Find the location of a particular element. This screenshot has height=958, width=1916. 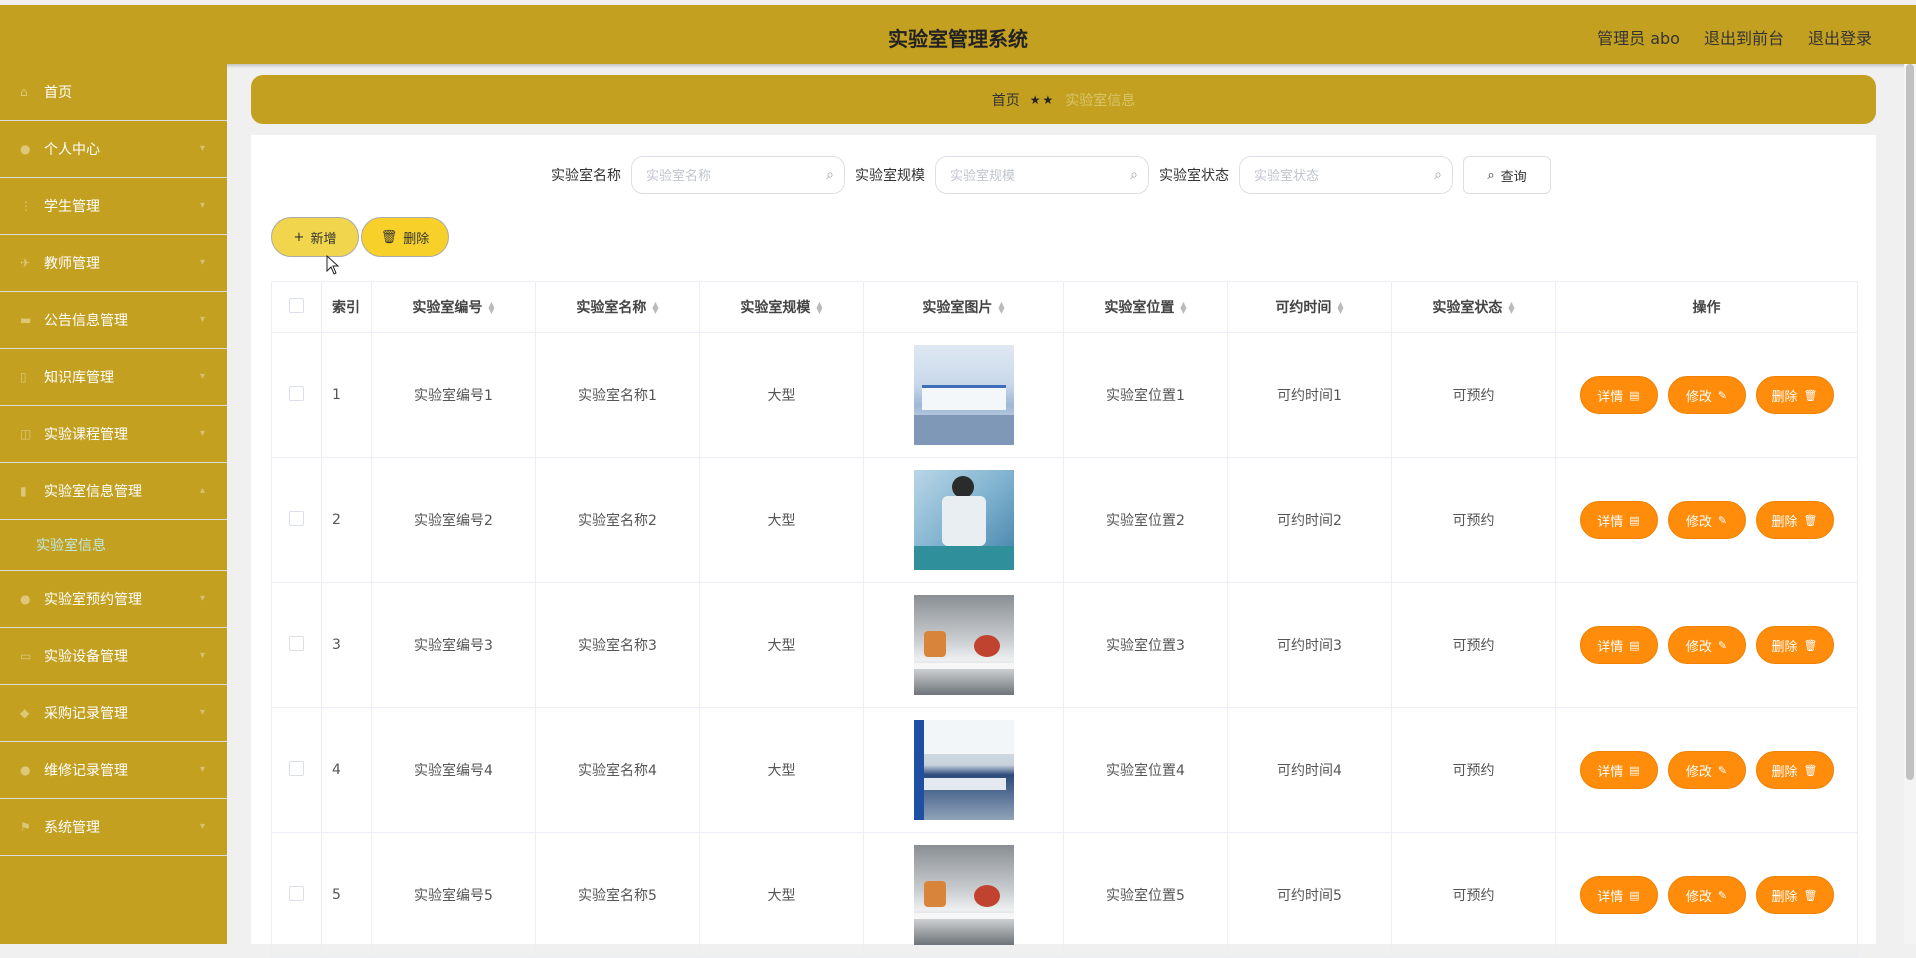

cell-image is located at coordinates (963, 895).